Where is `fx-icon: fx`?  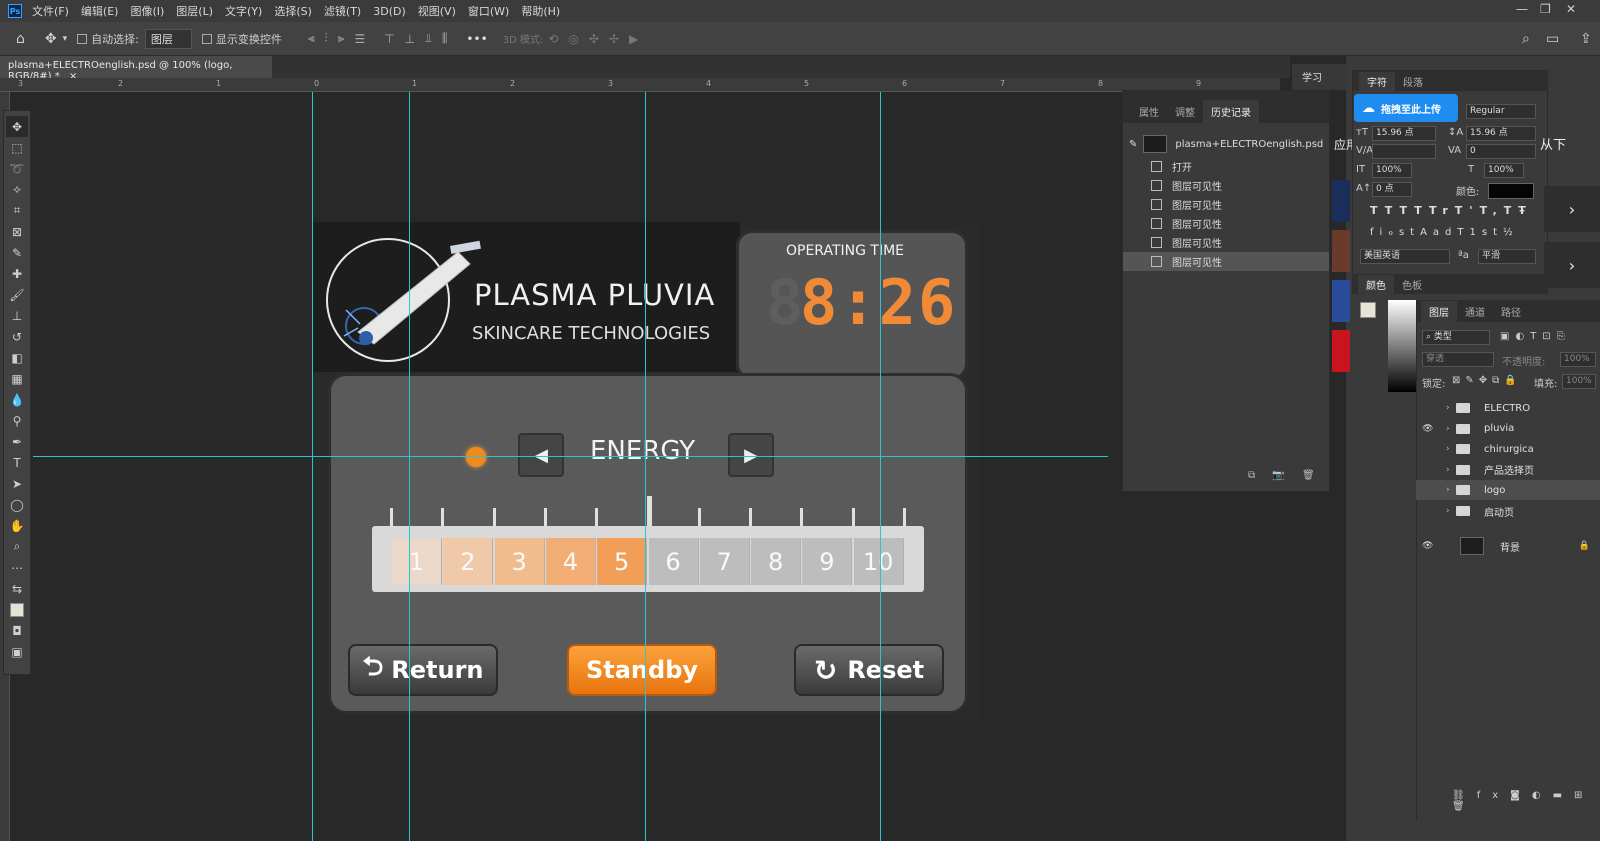 fx-icon: fx is located at coordinates (1493, 795).